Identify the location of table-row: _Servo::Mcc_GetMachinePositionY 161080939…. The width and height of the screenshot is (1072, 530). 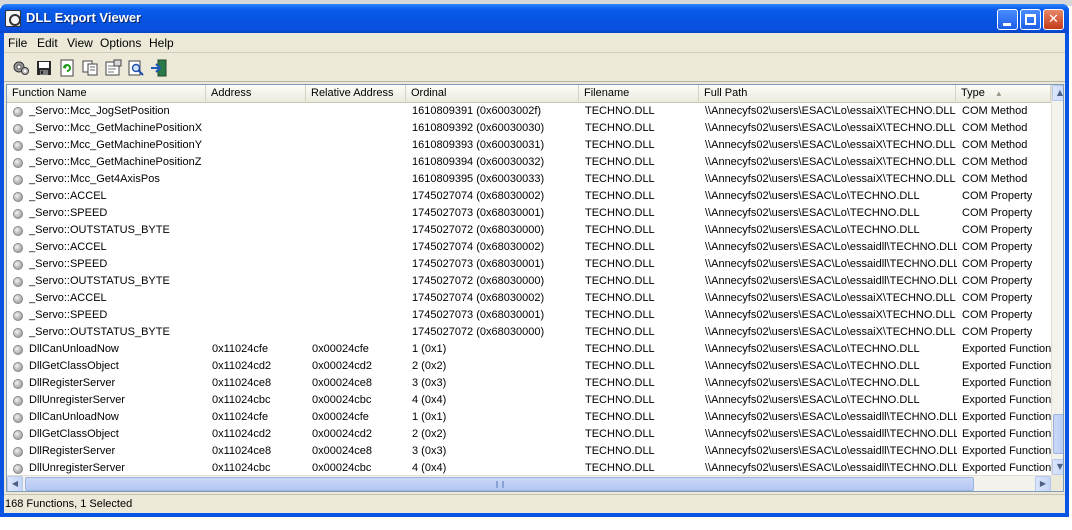
(529, 145).